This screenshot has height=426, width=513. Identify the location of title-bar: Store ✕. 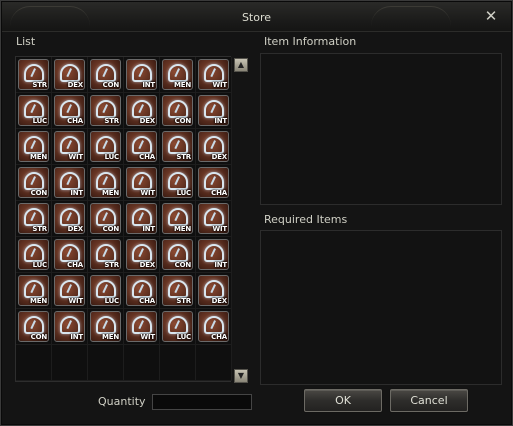
(256, 17).